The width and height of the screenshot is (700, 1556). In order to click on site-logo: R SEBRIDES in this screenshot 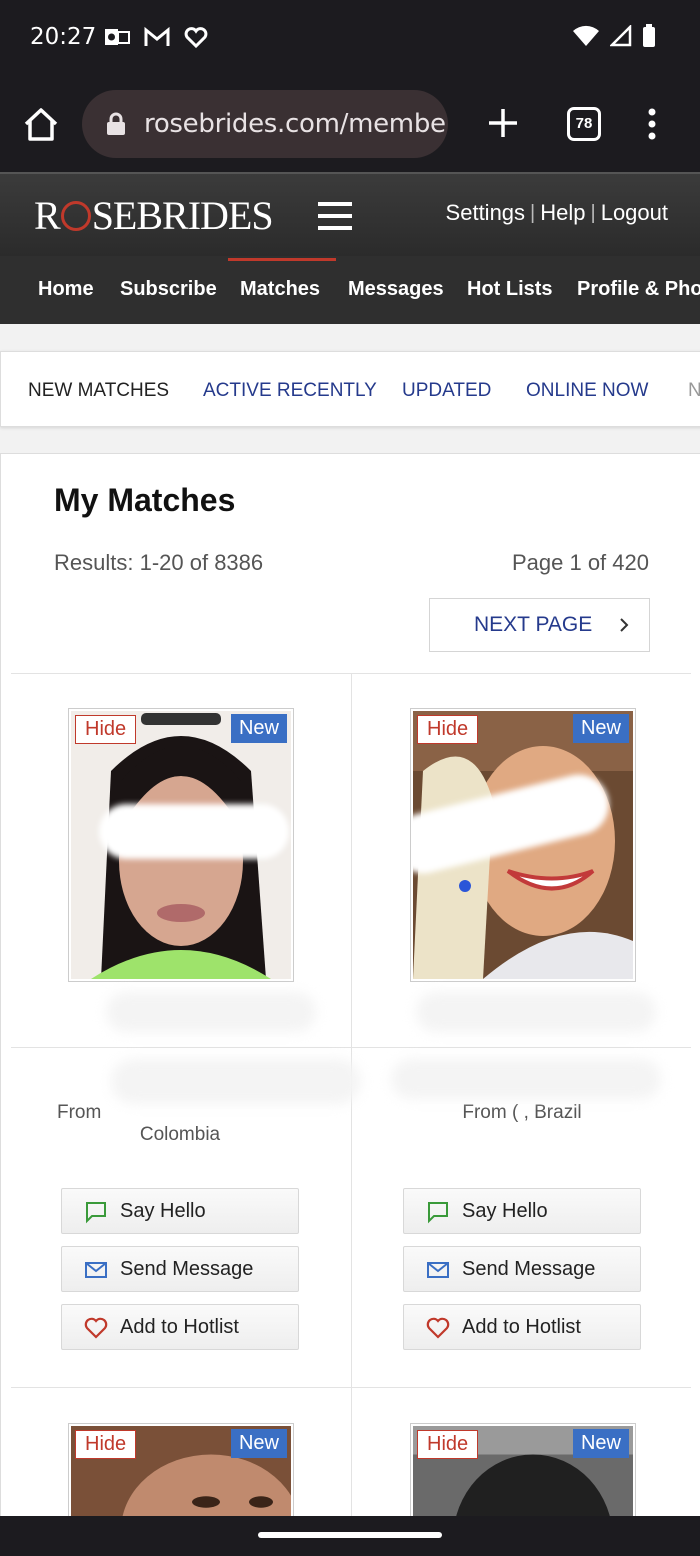, I will do `click(154, 215)`.